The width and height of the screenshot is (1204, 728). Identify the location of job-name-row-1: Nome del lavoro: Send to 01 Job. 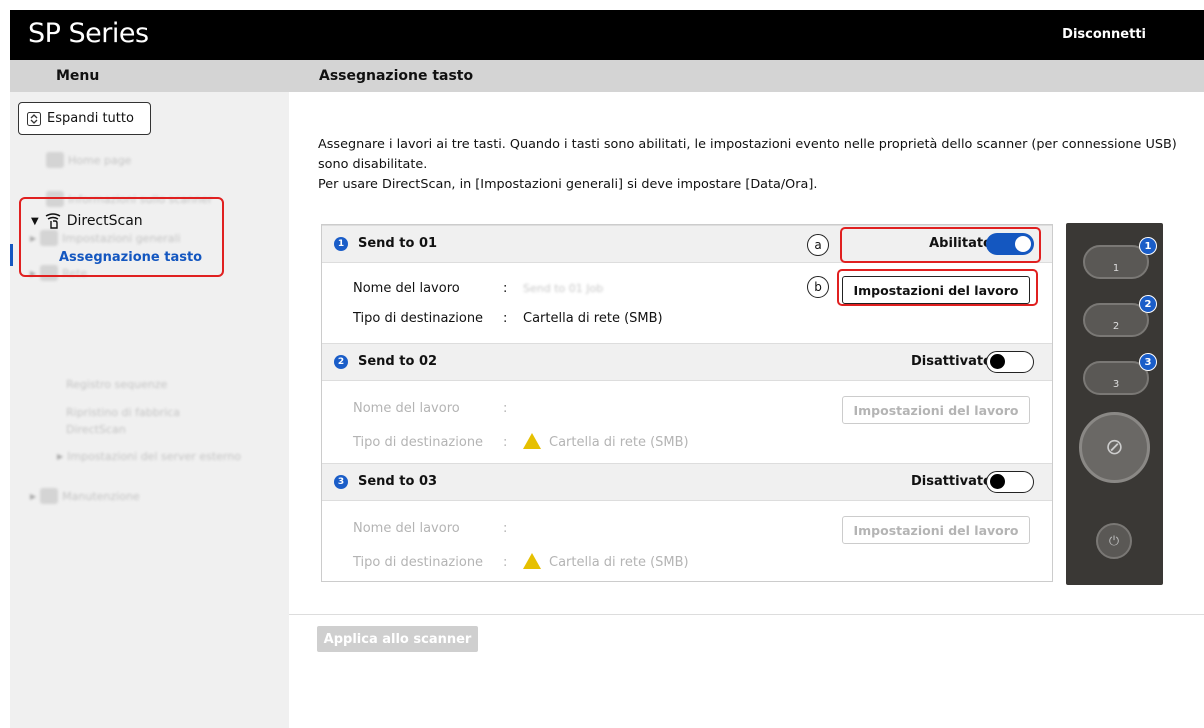
(478, 288).